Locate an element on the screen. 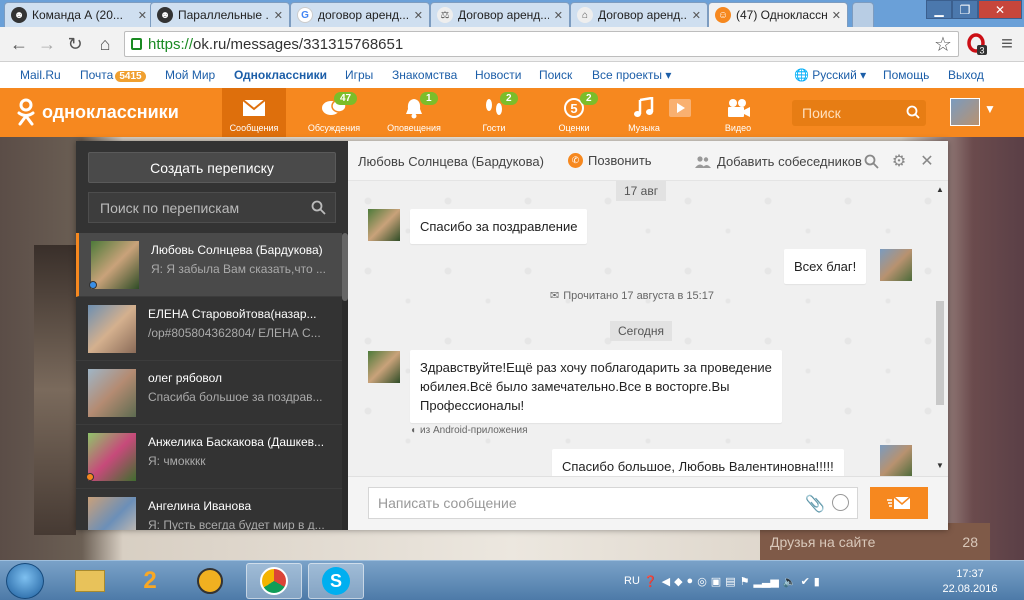 The width and height of the screenshot is (1024, 600). logout-link: Выход is located at coordinates (966, 75).